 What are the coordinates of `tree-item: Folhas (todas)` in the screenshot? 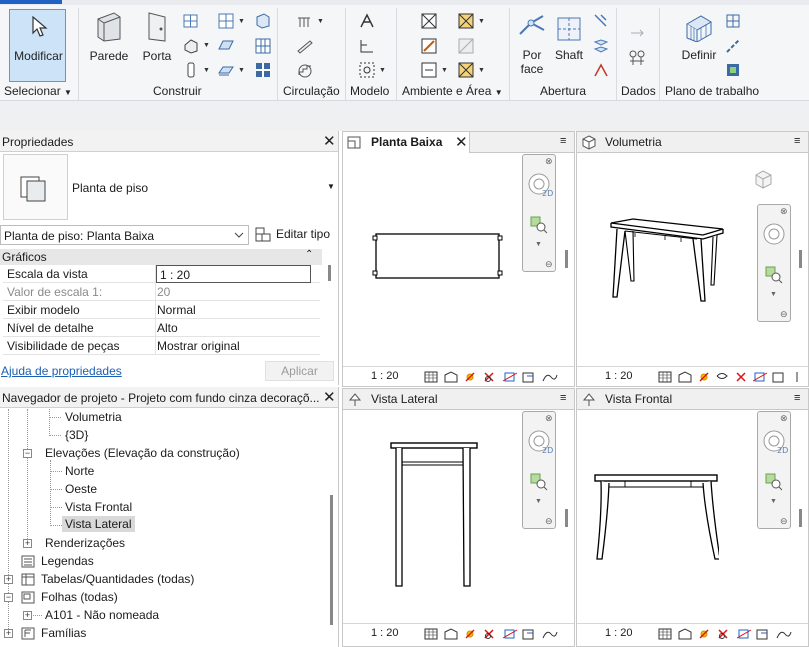 It's located at (79, 597).